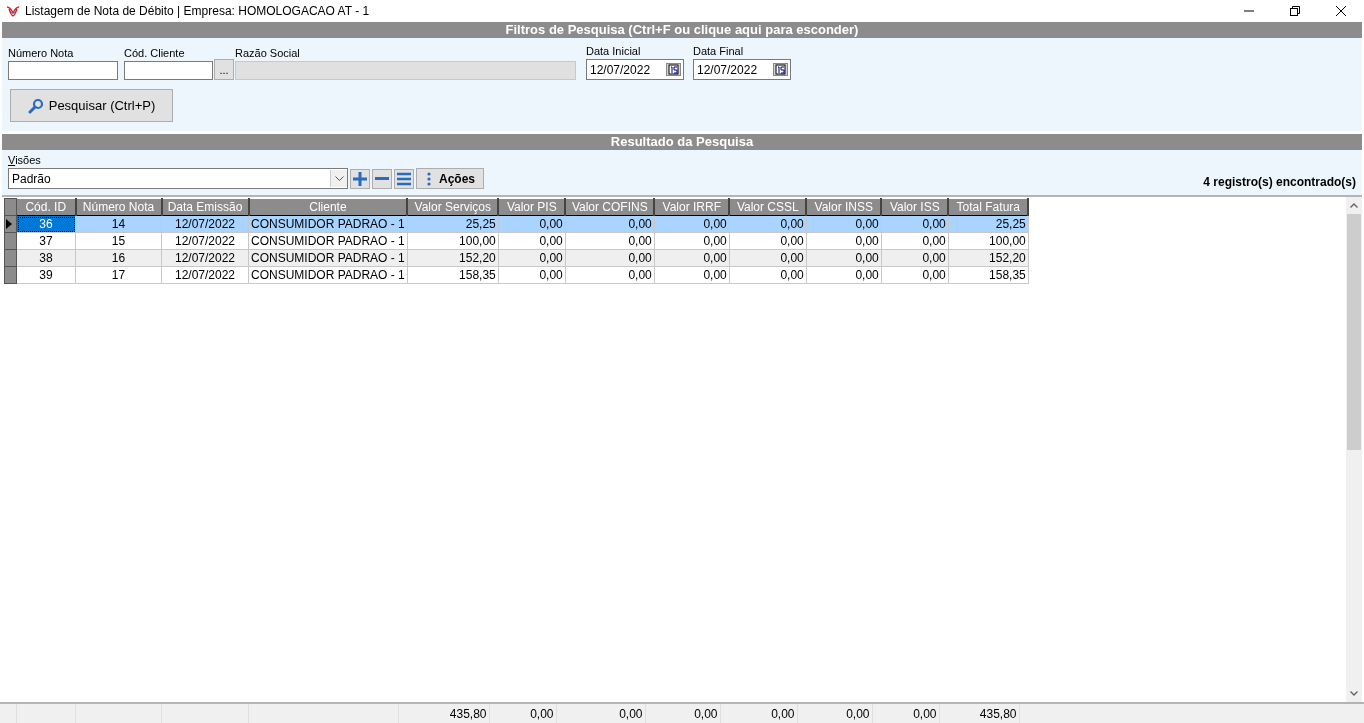 Image resolution: width=1364 pixels, height=723 pixels. I want to click on column-header: Cliente, so click(328, 207).